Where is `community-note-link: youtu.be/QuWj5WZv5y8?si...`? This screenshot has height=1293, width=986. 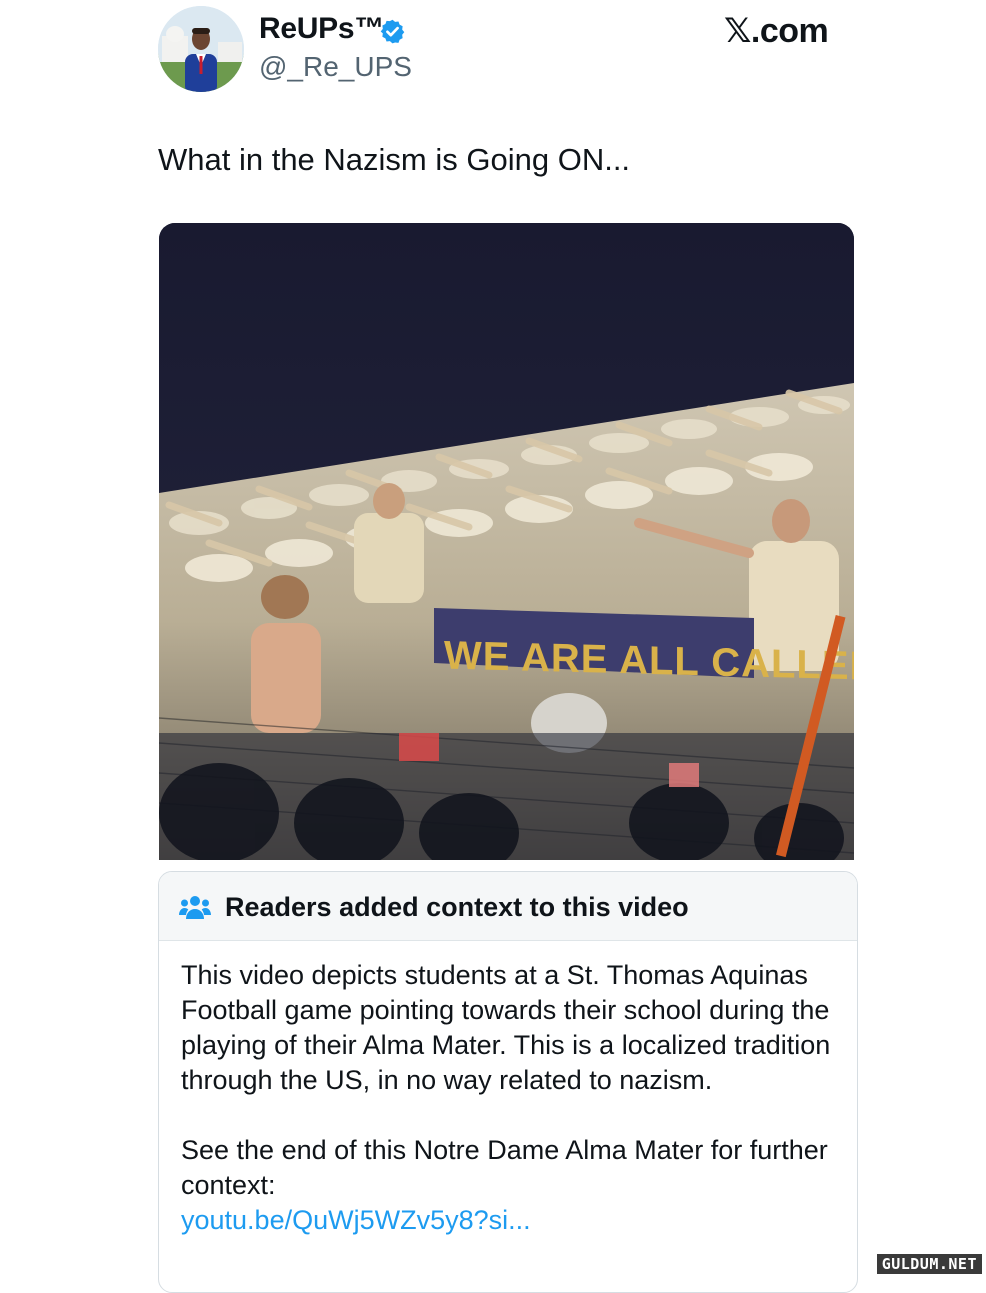 community-note-link: youtu.be/QuWj5WZv5y8?si... is located at coordinates (356, 1220).